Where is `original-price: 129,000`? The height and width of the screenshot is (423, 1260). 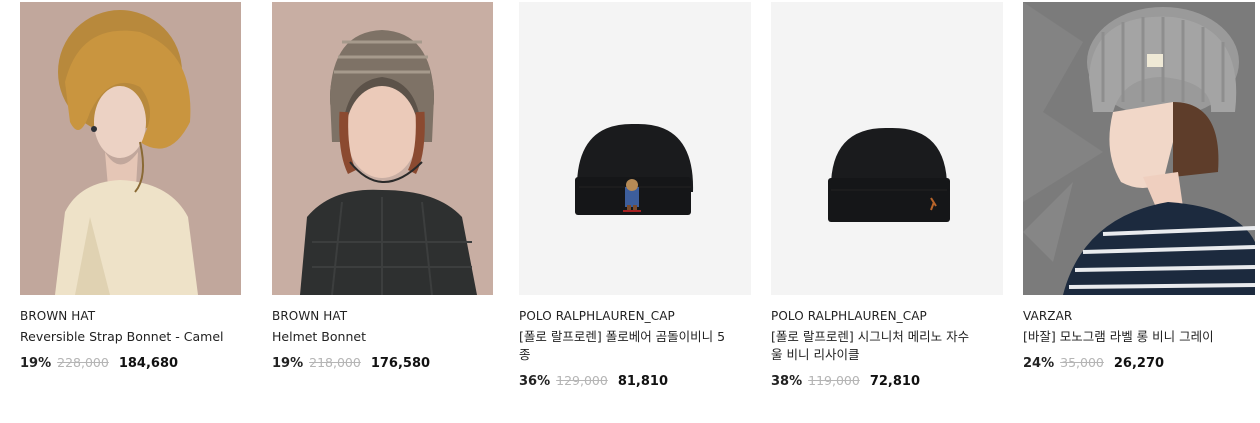 original-price: 129,000 is located at coordinates (582, 380).